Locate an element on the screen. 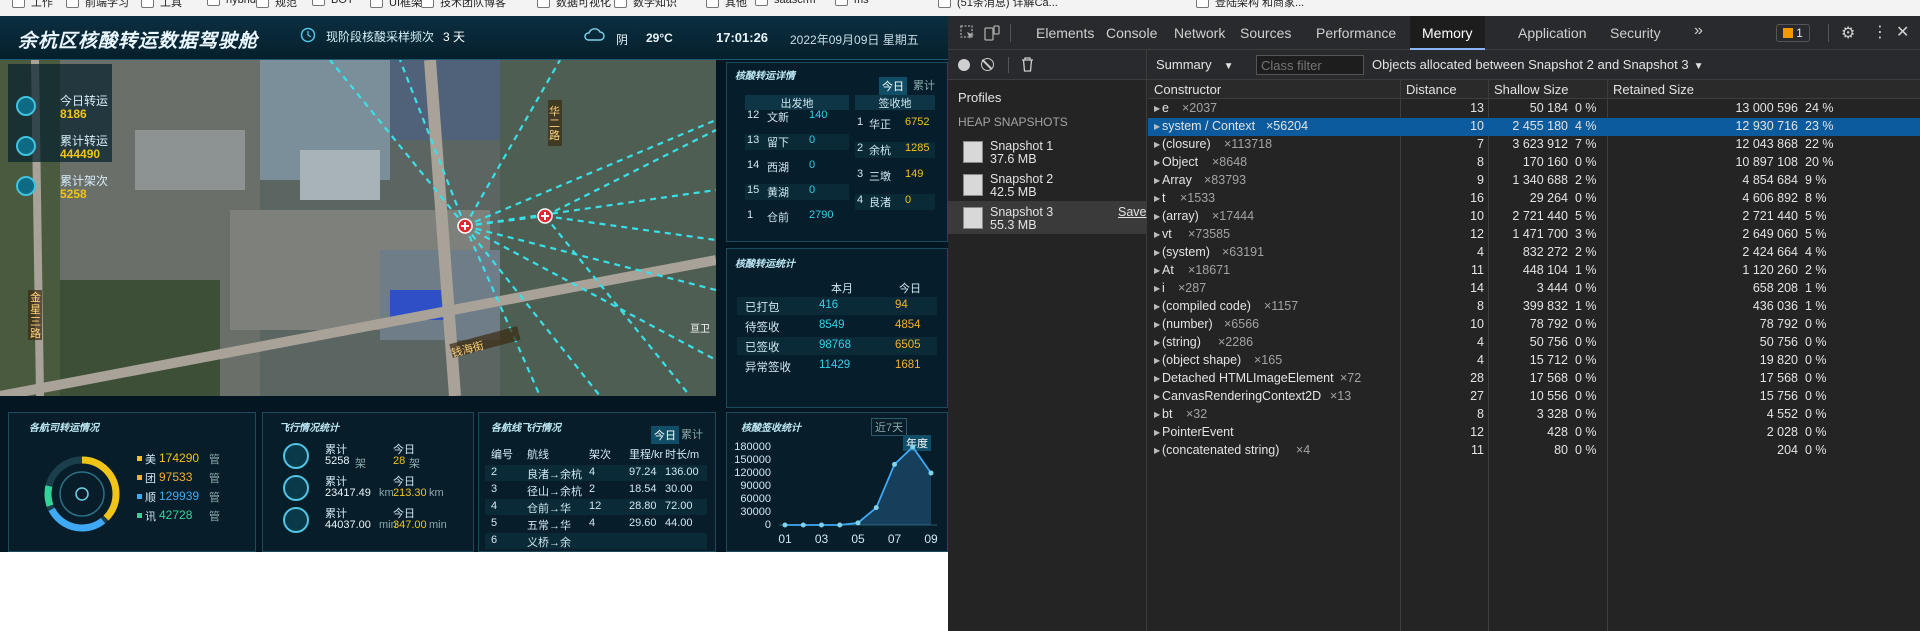  from-row: 12 文新 140 is located at coordinates (797, 117).